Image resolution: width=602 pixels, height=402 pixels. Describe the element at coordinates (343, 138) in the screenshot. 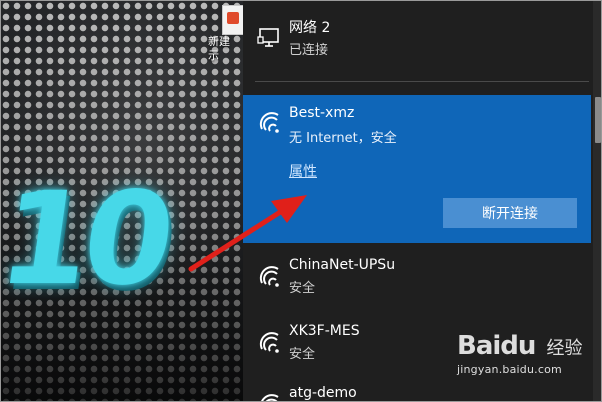

I see `selected-network-status: 无 Internet，安全` at that location.